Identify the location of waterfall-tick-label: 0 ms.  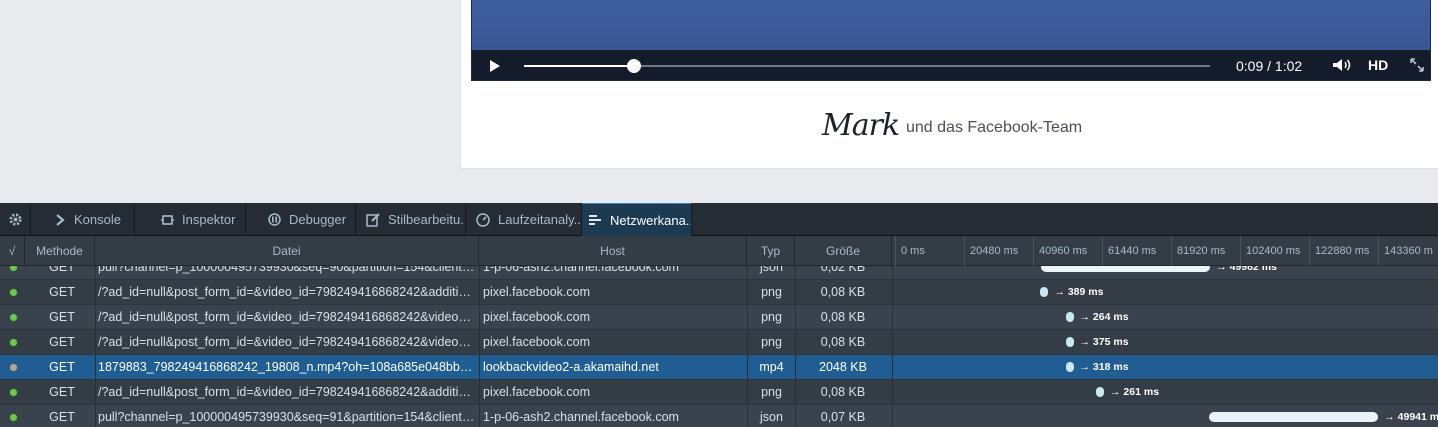
(910, 251).